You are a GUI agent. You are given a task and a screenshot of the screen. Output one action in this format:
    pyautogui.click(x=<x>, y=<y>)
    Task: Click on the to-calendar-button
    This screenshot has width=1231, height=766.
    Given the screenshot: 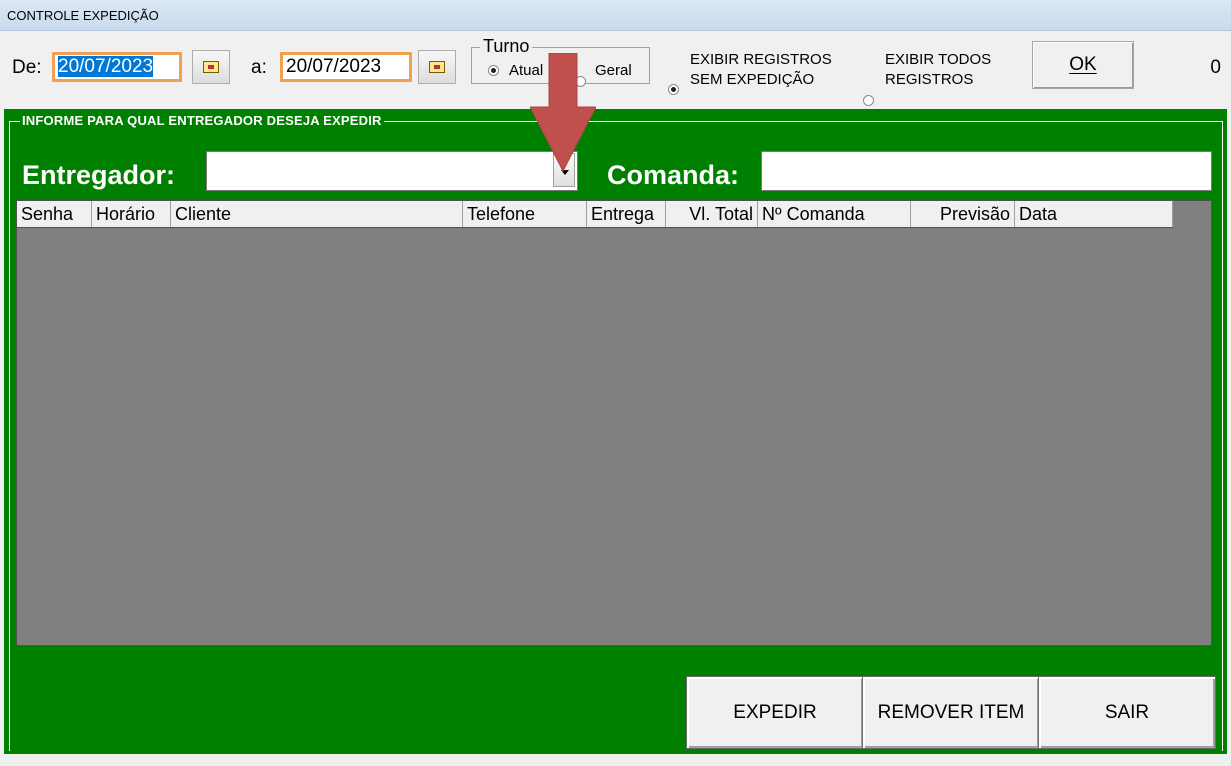 What is the action you would take?
    pyautogui.click(x=437, y=67)
    